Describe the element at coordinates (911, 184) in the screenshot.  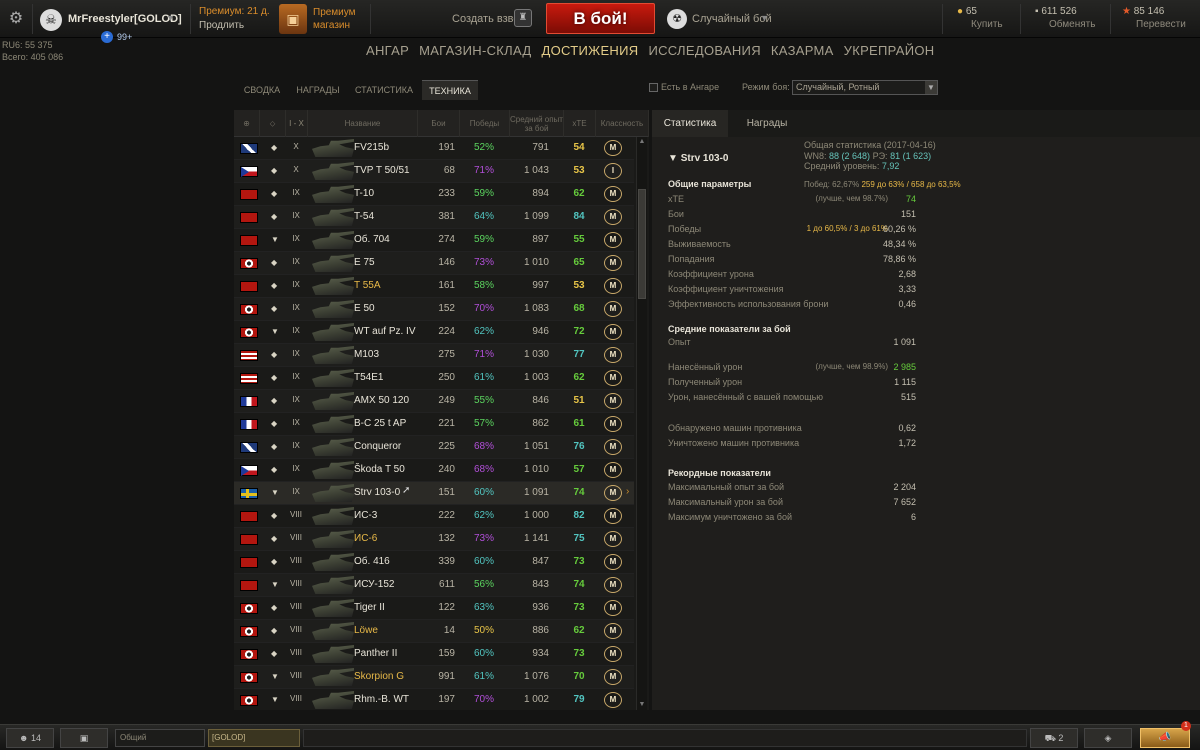
I see `wins-summary-extra: 259 до 63% / 658 до 63,5%` at that location.